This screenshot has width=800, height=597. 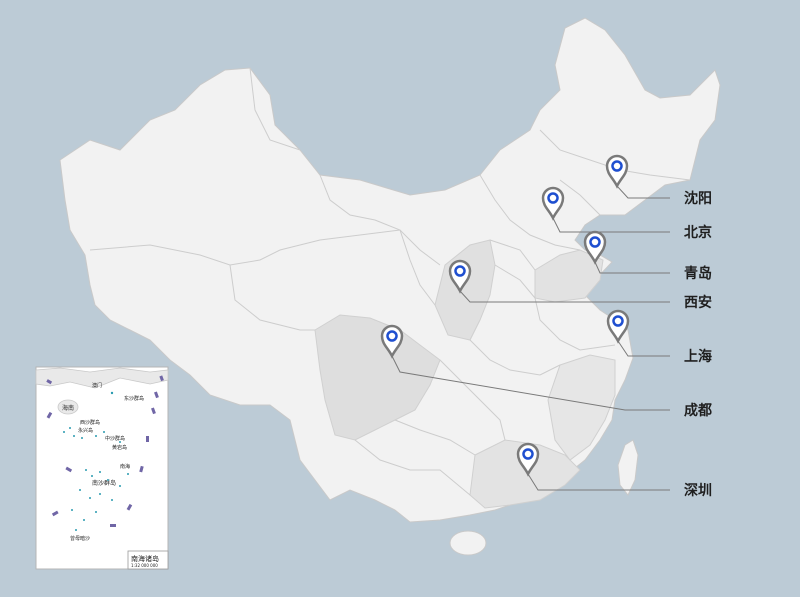 What do you see at coordinates (698, 302) in the screenshot?
I see `city-label-xian: 西安` at bounding box center [698, 302].